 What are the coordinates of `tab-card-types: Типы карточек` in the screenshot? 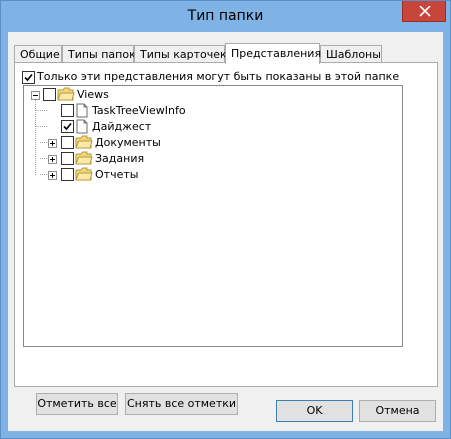 It's located at (180, 54).